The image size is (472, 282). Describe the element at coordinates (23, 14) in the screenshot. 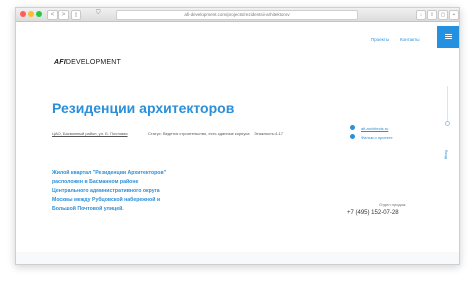

I see `close-window-button` at that location.